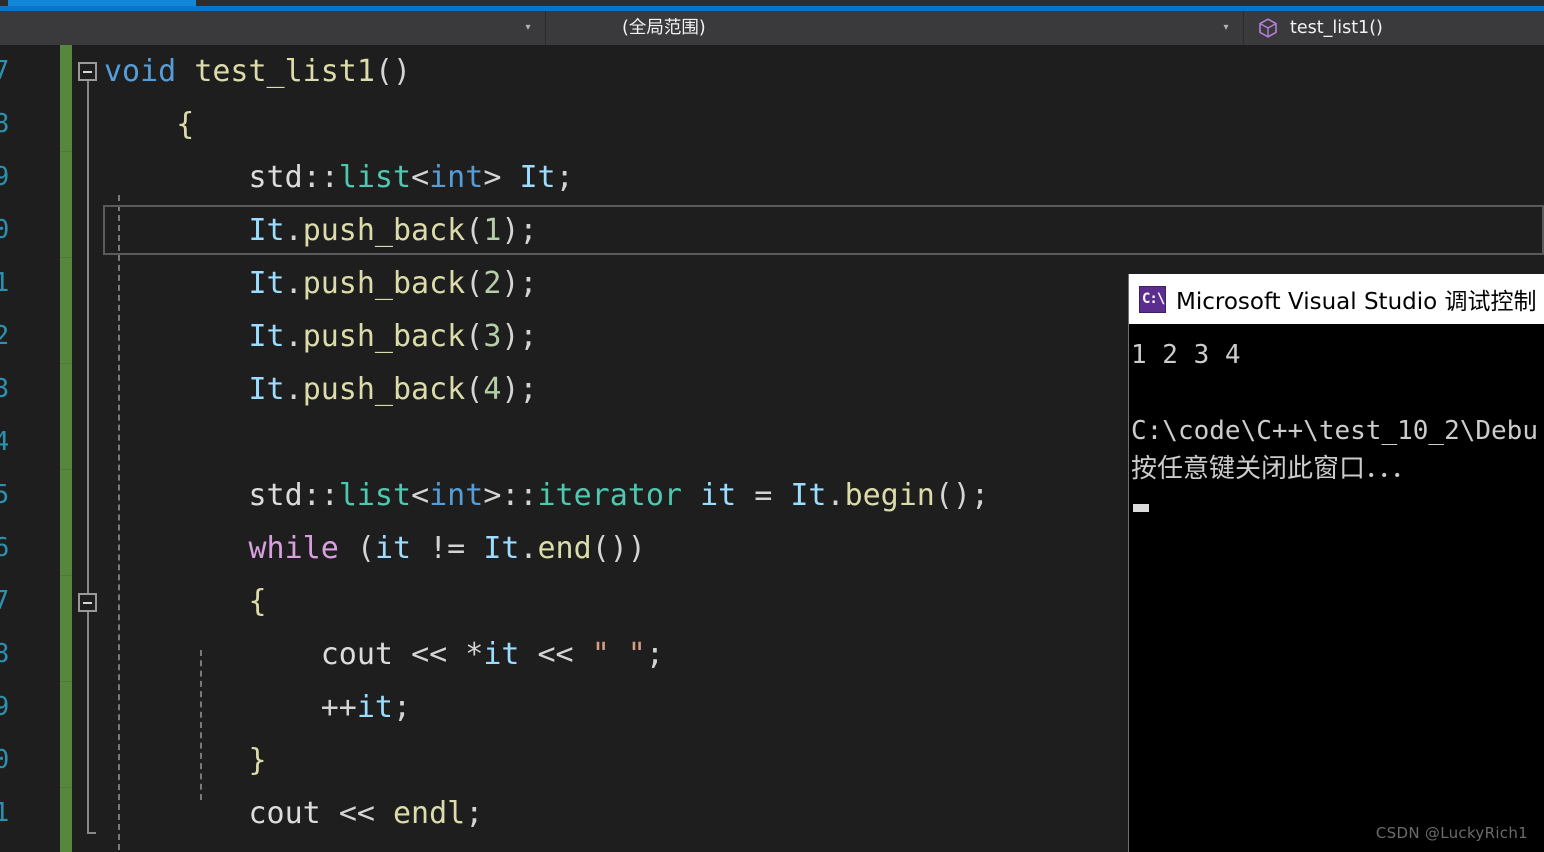 The width and height of the screenshot is (1544, 852). What do you see at coordinates (374, 707) in the screenshot?
I see `code-token: it` at bounding box center [374, 707].